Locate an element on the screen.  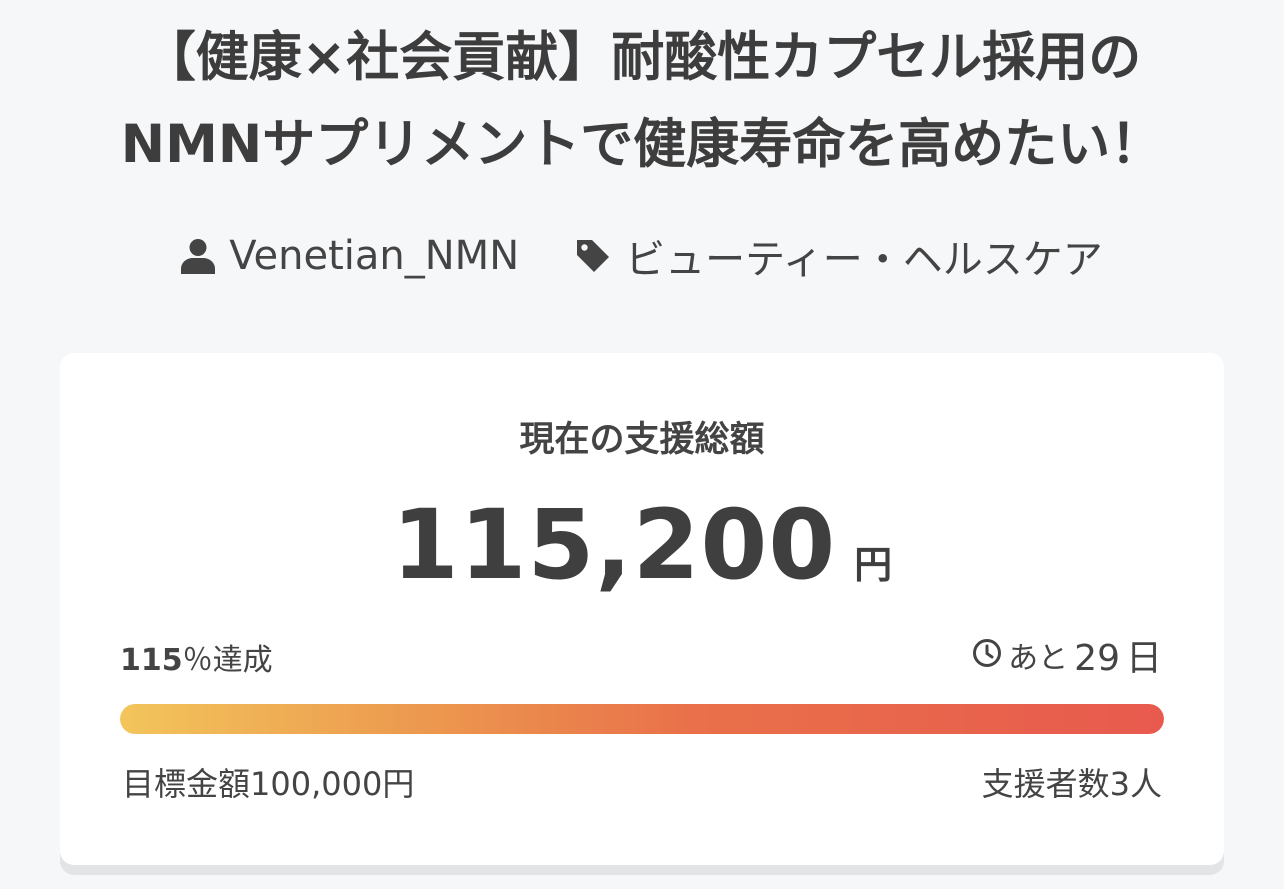
project-title-line2: NMNサプリメントで健康寿命を高めたい！ is located at coordinates (642, 144).